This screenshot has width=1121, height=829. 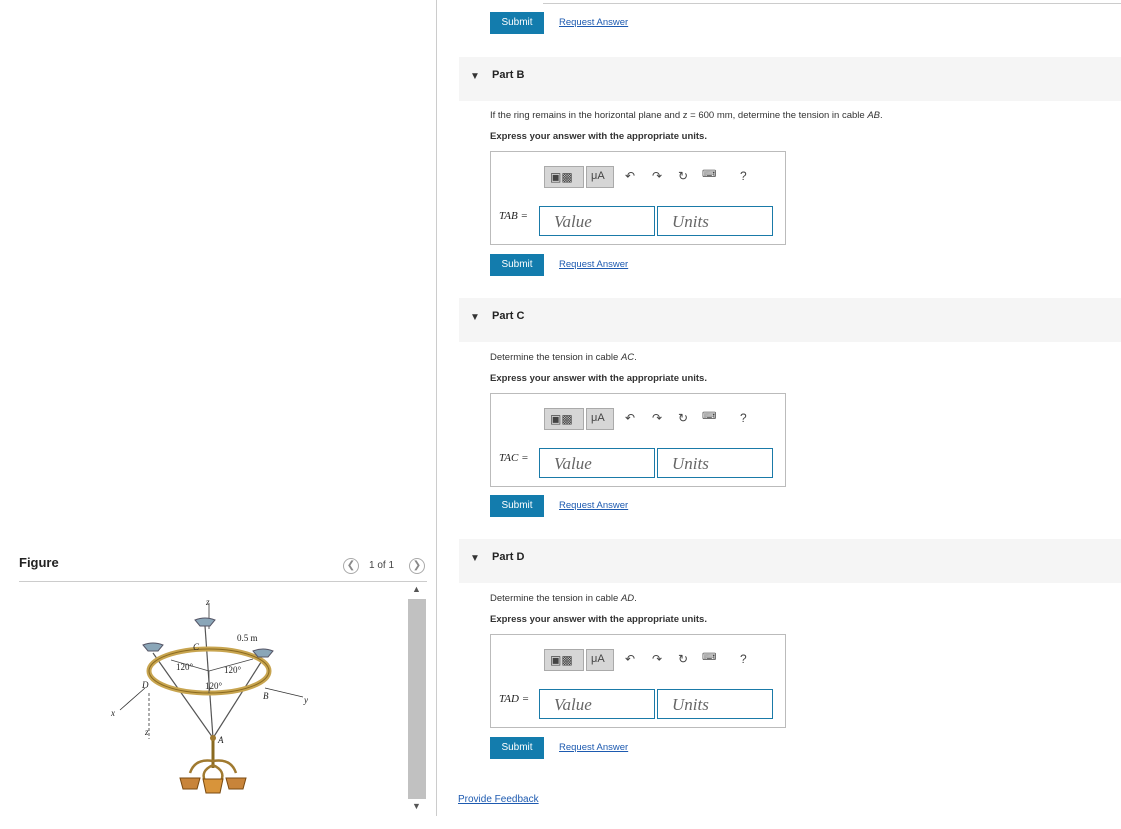 What do you see at coordinates (514, 699) in the screenshot?
I see `part-d-variable-label: TAD =` at bounding box center [514, 699].